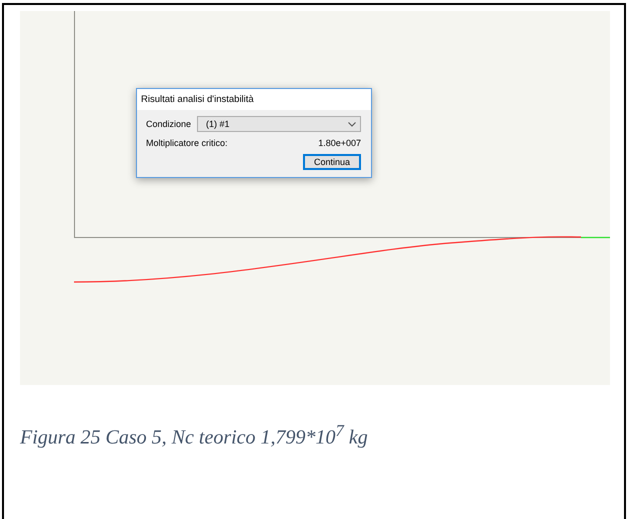  I want to click on condition-label: Condizione, so click(169, 124).